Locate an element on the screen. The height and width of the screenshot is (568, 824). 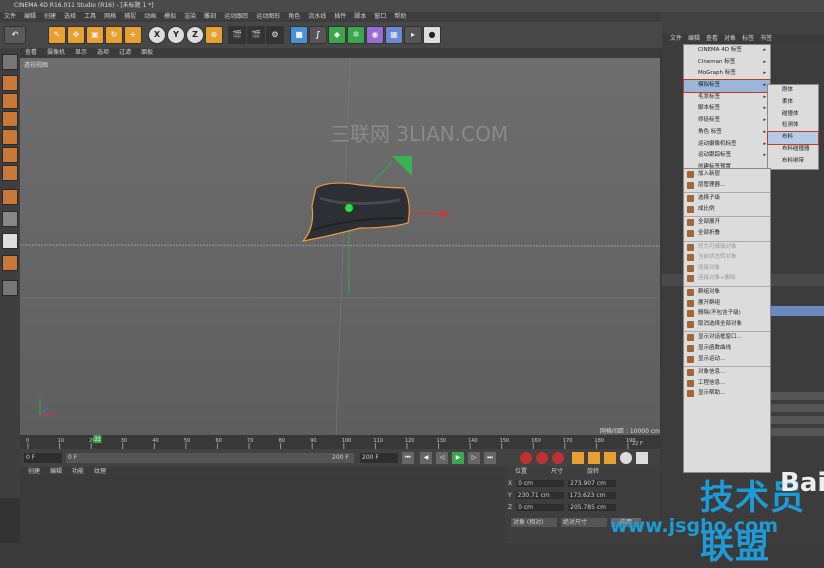
spline-pen-button: ∫ is located at coordinates (318, 35).